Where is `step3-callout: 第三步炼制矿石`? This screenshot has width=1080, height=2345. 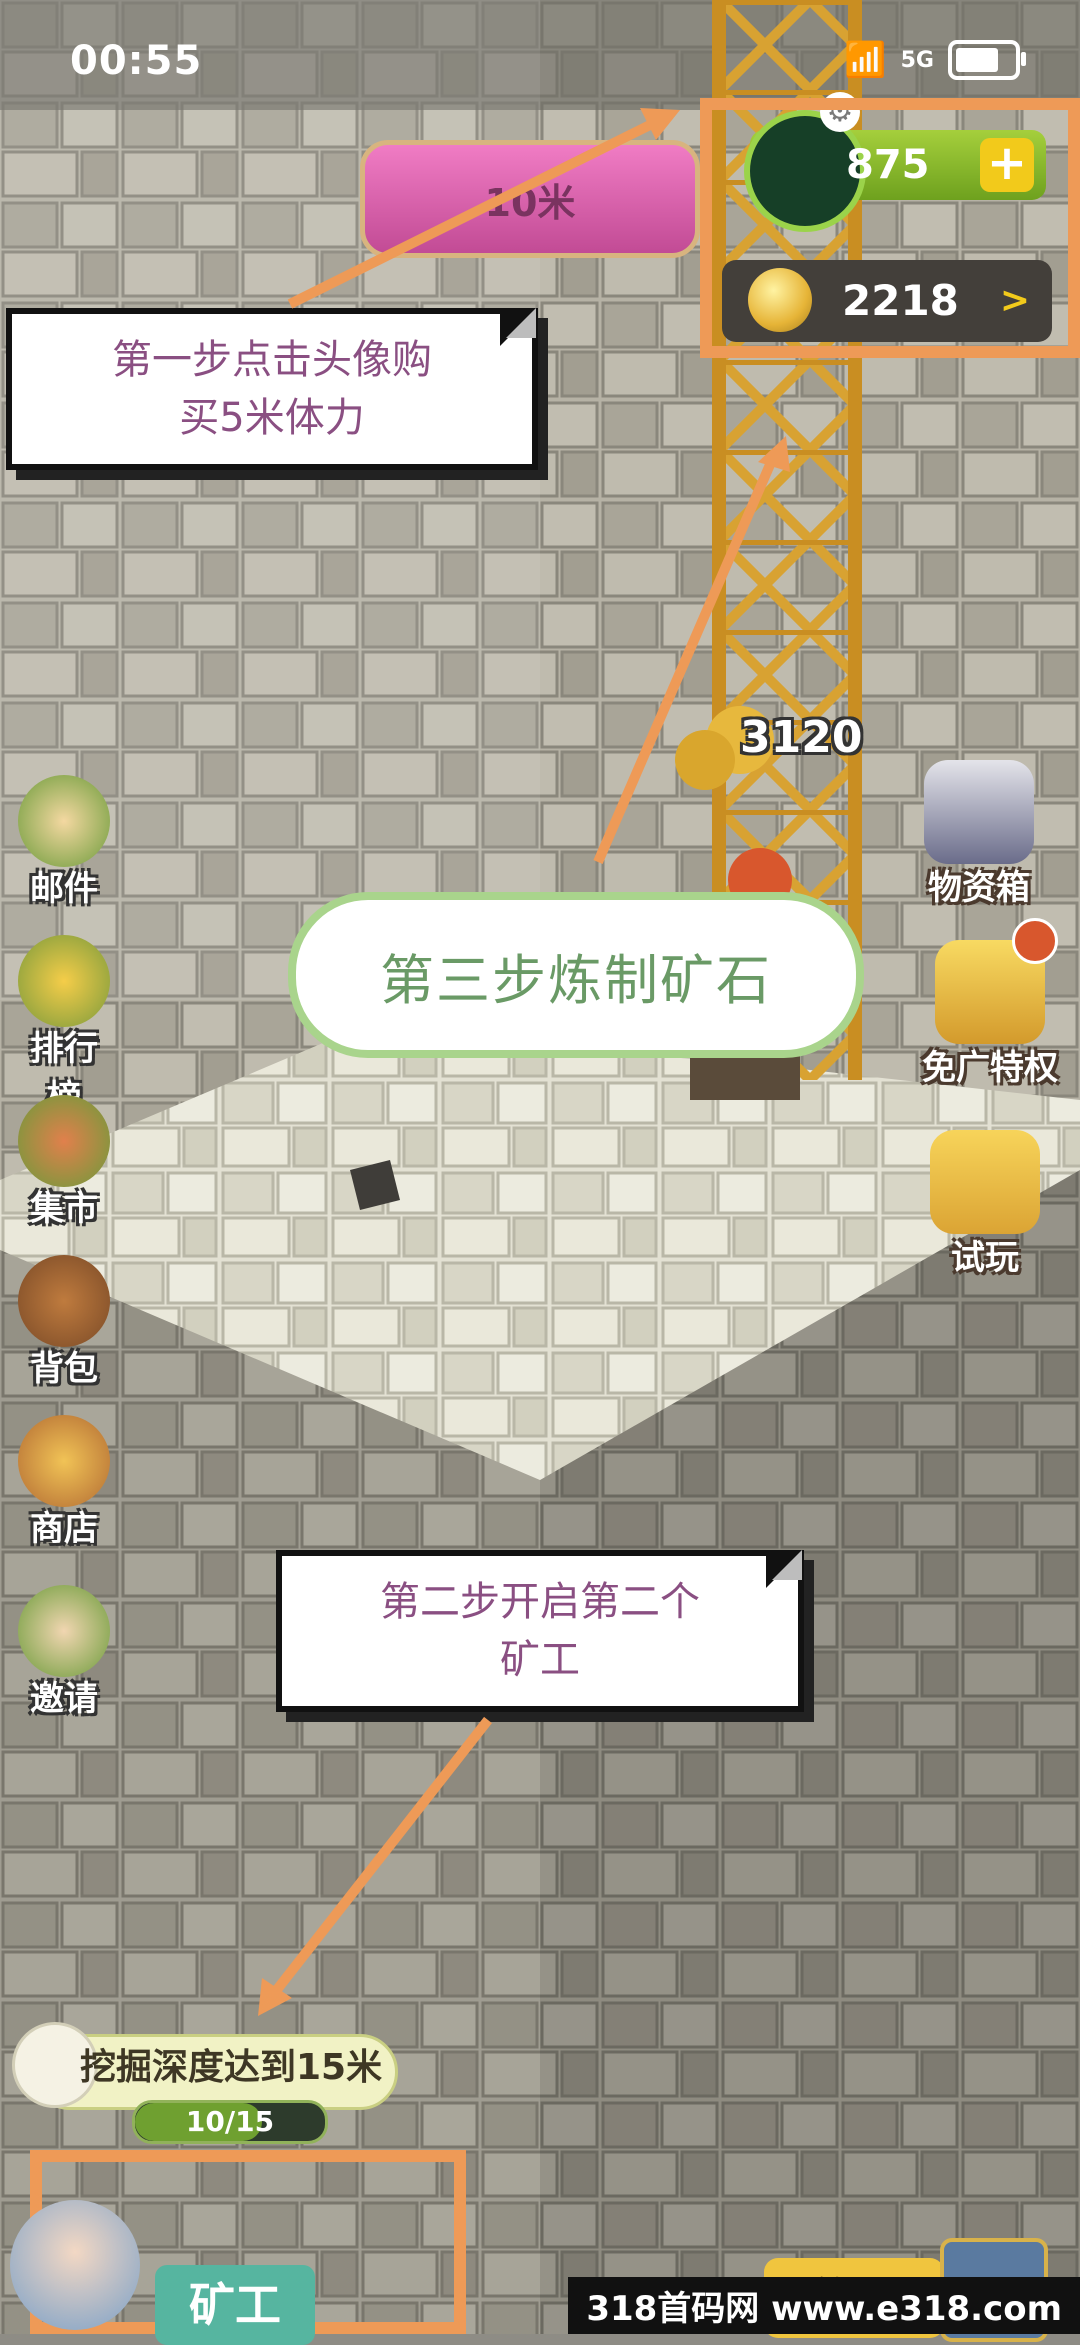 step3-callout: 第三步炼制矿石 is located at coordinates (576, 975).